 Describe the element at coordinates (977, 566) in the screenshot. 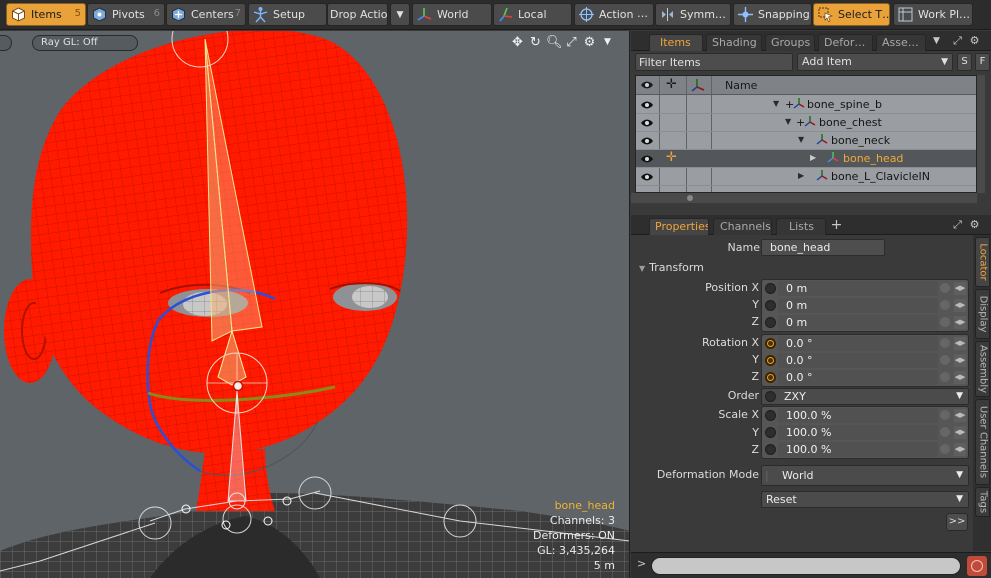

I see `record-macro-icon` at that location.